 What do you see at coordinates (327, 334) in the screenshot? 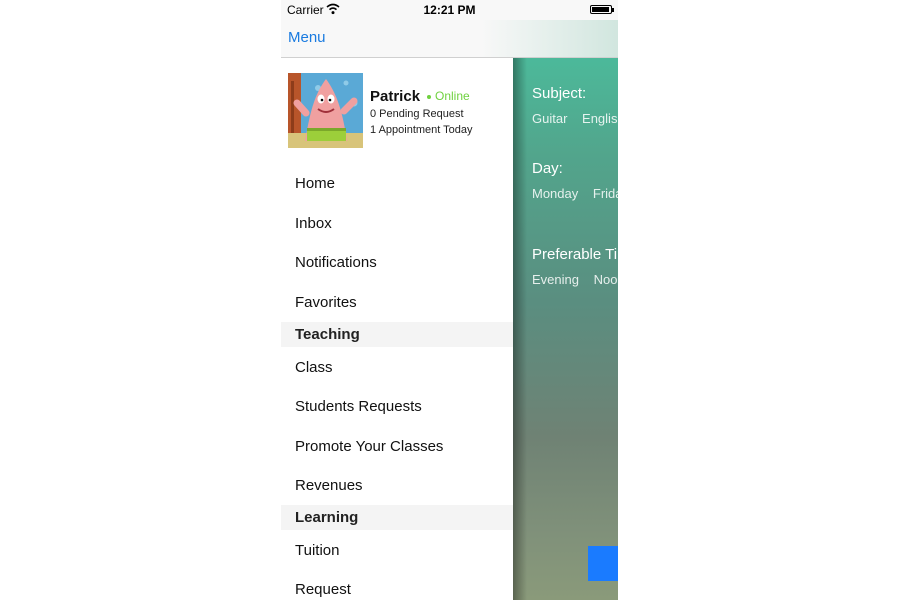
I see `section-title: Teaching` at bounding box center [327, 334].